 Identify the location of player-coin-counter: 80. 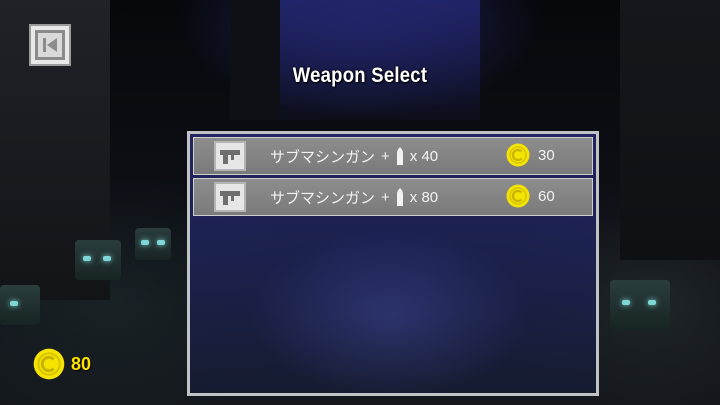
(62, 364).